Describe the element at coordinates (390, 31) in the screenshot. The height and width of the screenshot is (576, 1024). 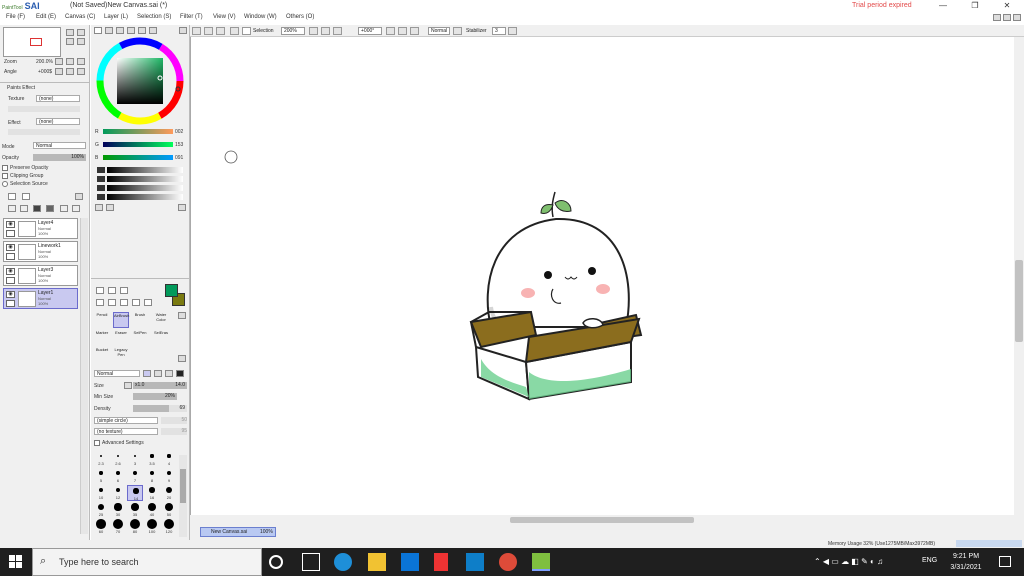
I see `rotate-left-button` at that location.